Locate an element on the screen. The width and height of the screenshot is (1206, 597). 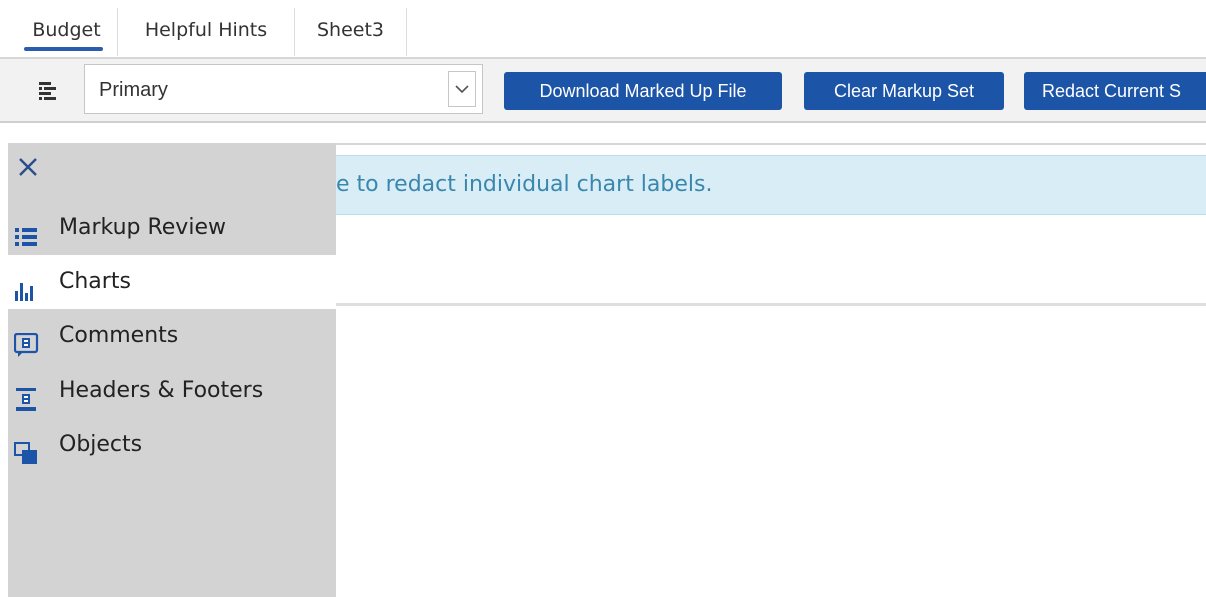
objects-icon is located at coordinates (27, 448).